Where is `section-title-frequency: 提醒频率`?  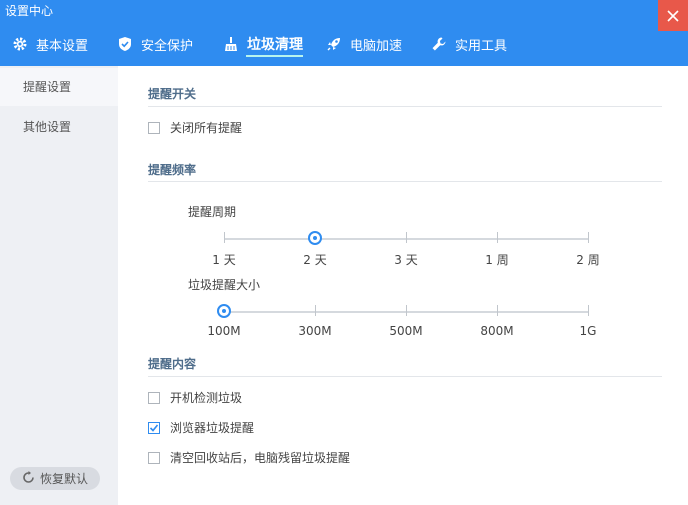 section-title-frequency: 提醒频率 is located at coordinates (172, 170).